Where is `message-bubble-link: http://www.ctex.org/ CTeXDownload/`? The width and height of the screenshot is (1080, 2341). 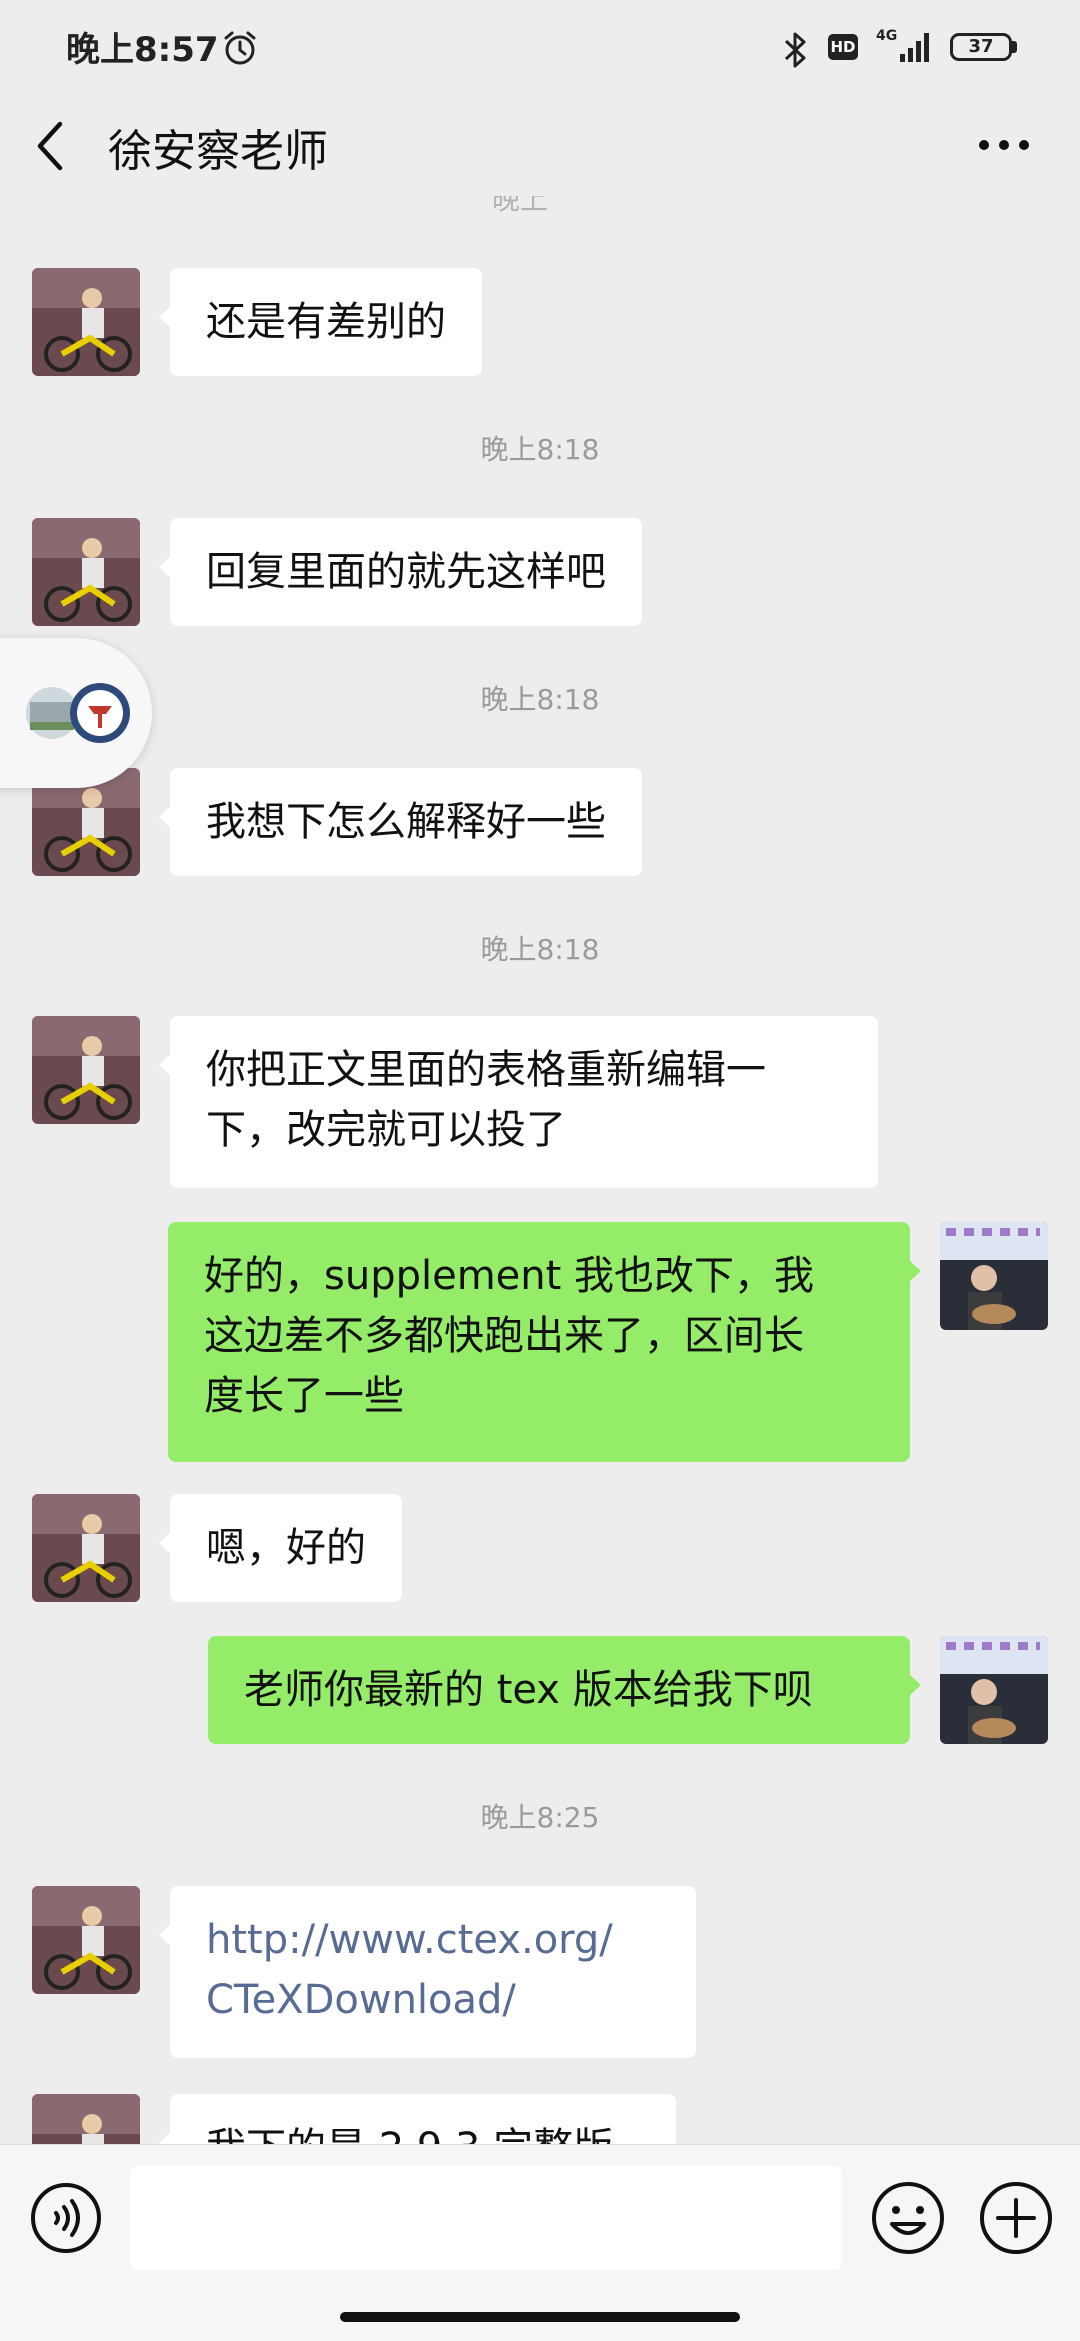 message-bubble-link: http://www.ctex.org/ CTeXDownload/ is located at coordinates (427, 1972).